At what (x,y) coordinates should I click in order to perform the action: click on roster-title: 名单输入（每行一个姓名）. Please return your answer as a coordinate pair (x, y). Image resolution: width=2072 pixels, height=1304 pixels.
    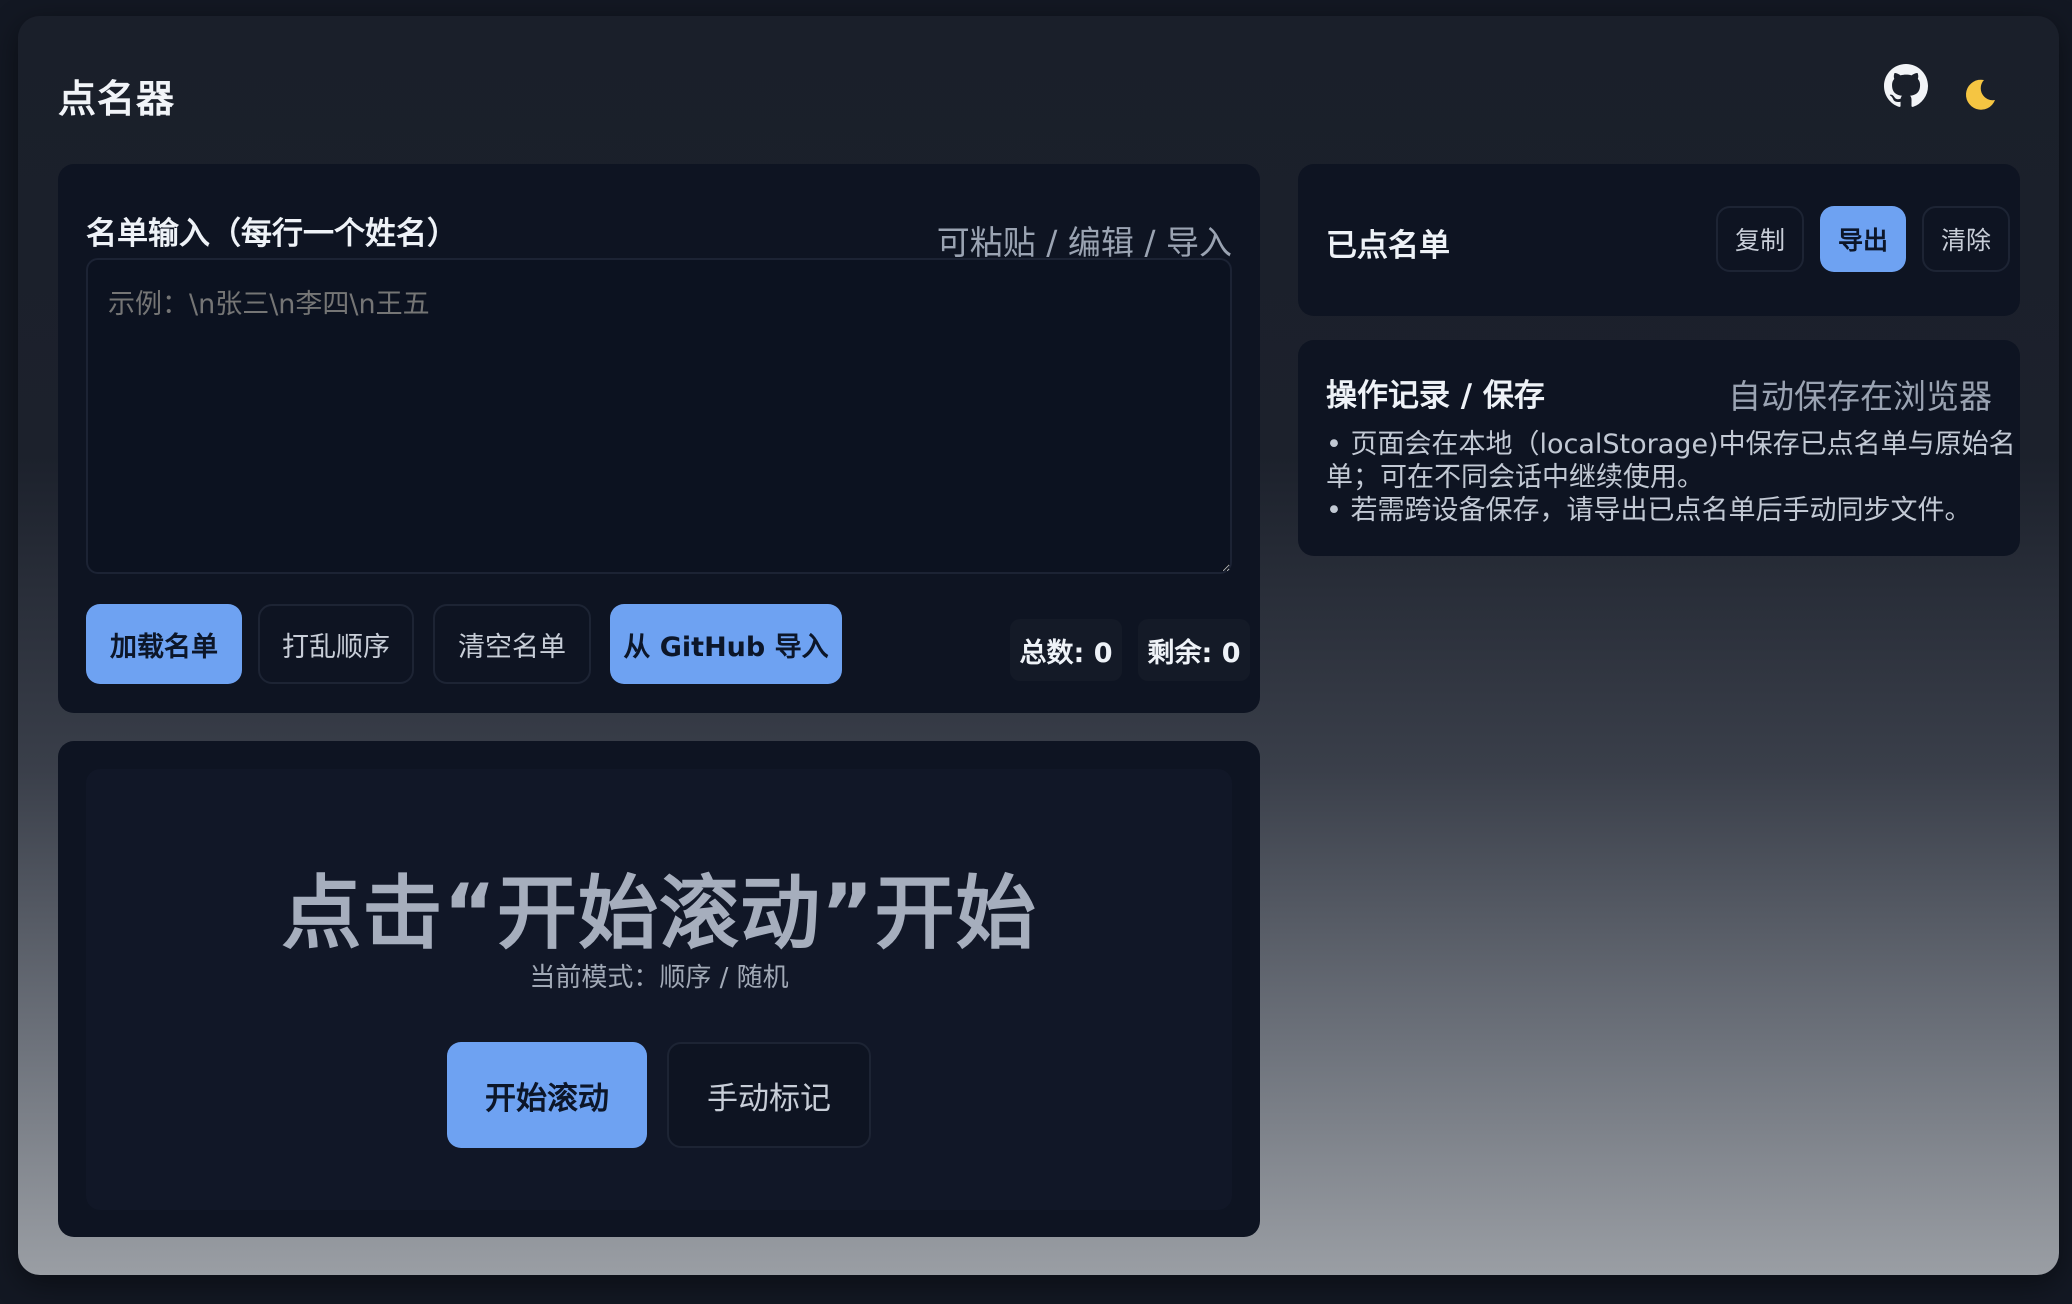
    Looking at the image, I should click on (272, 234).